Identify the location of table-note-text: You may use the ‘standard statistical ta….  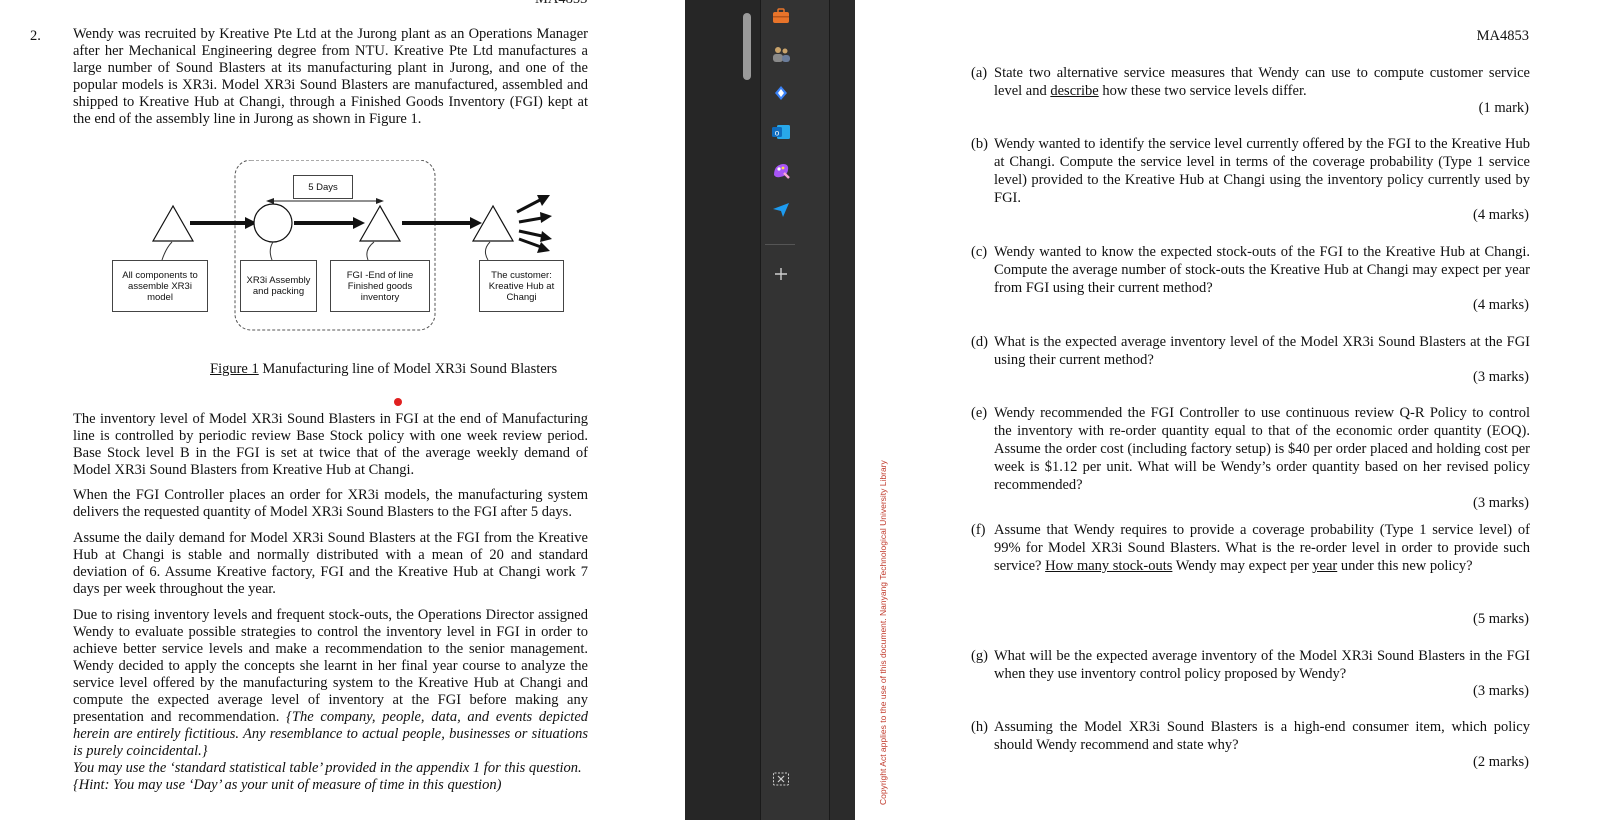
(327, 768).